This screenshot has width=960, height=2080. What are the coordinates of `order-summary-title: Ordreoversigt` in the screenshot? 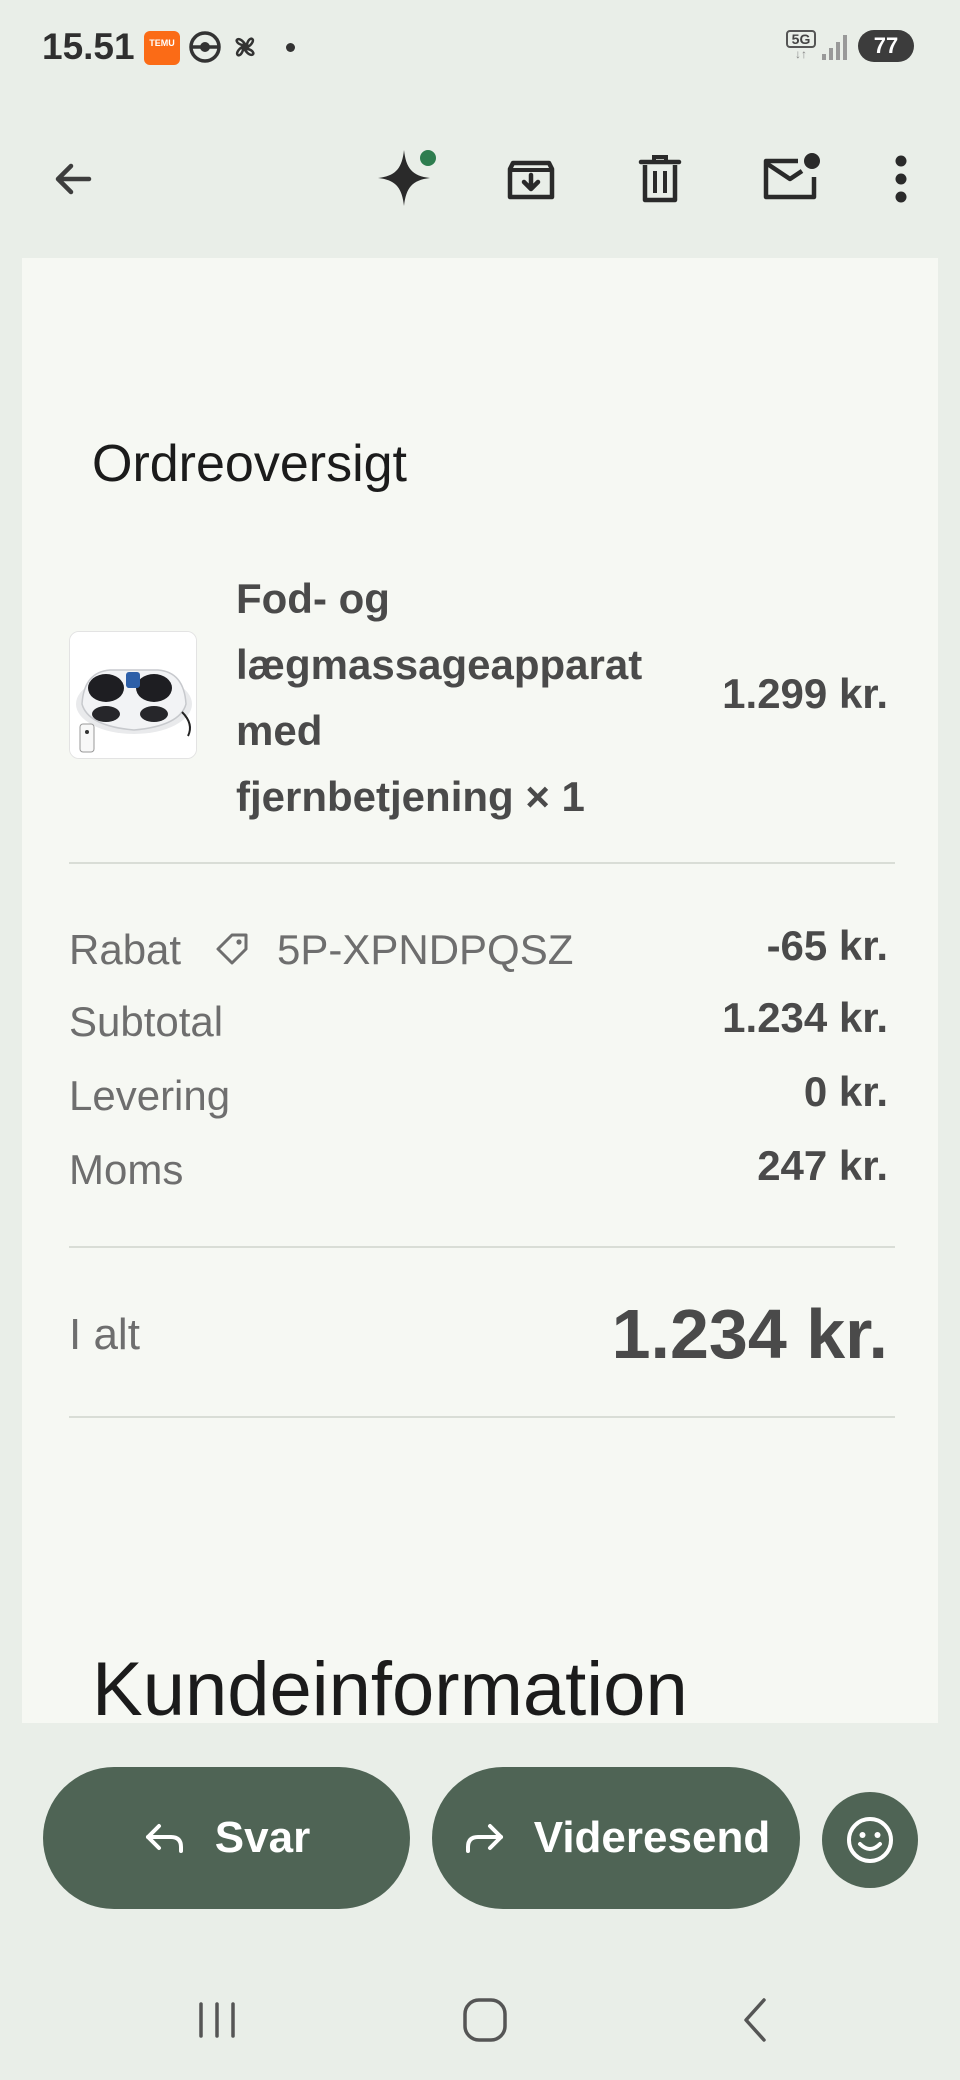 It's located at (249, 464).